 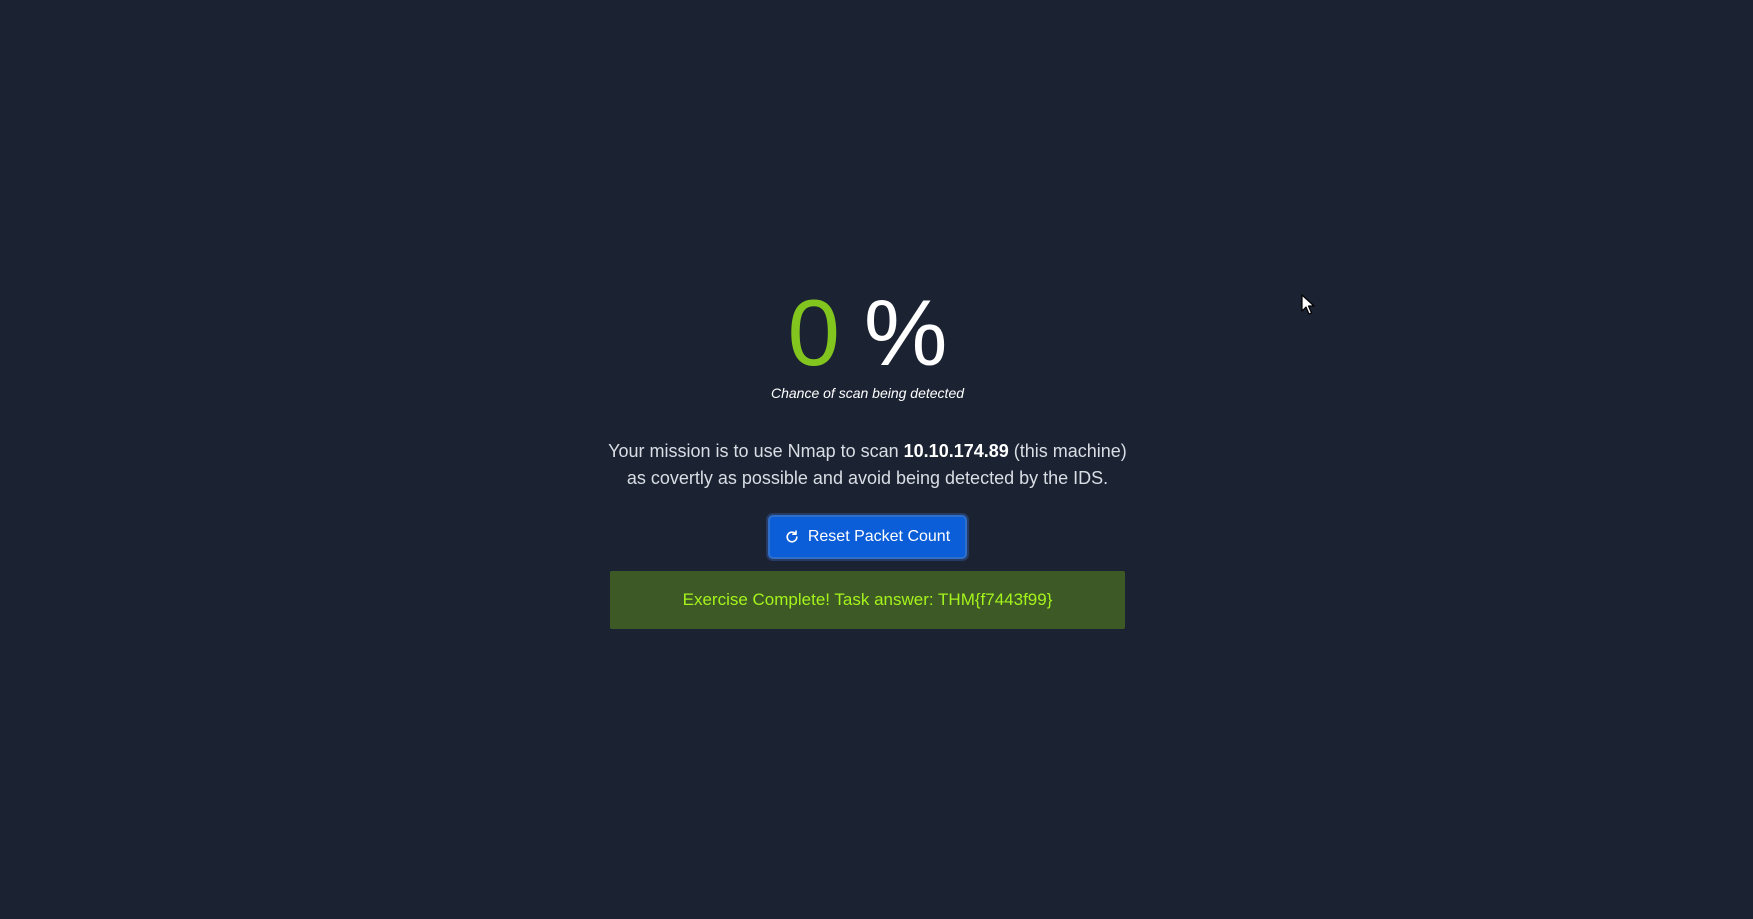 I want to click on percent-sign: %, so click(x=905, y=332).